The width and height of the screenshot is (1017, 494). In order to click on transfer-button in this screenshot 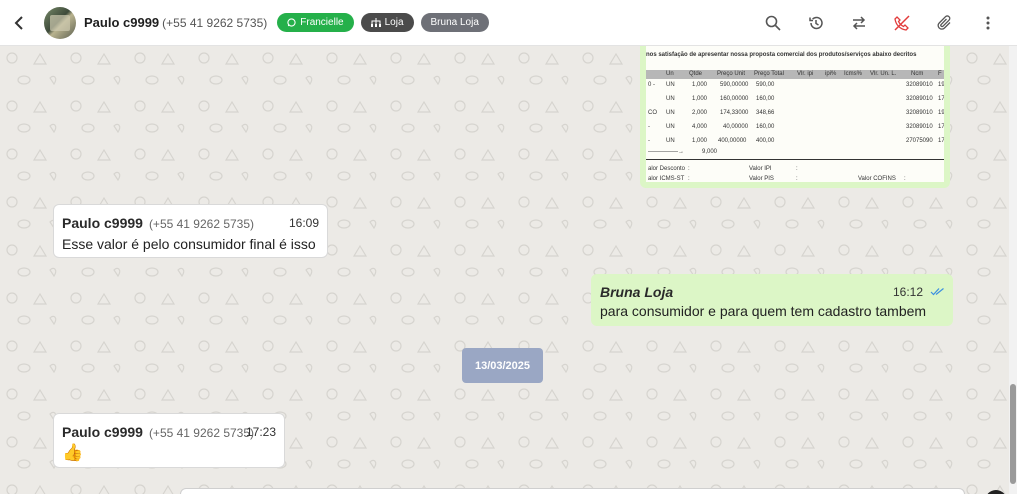, I will do `click(858, 23)`.